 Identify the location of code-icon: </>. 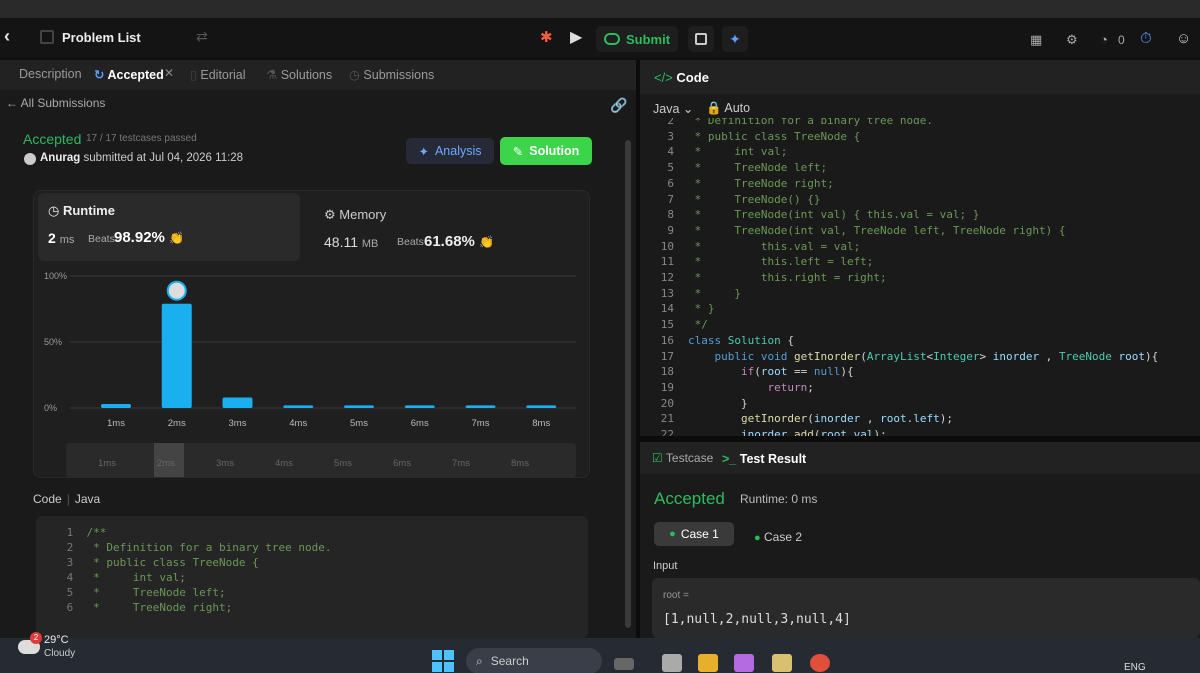
(663, 77).